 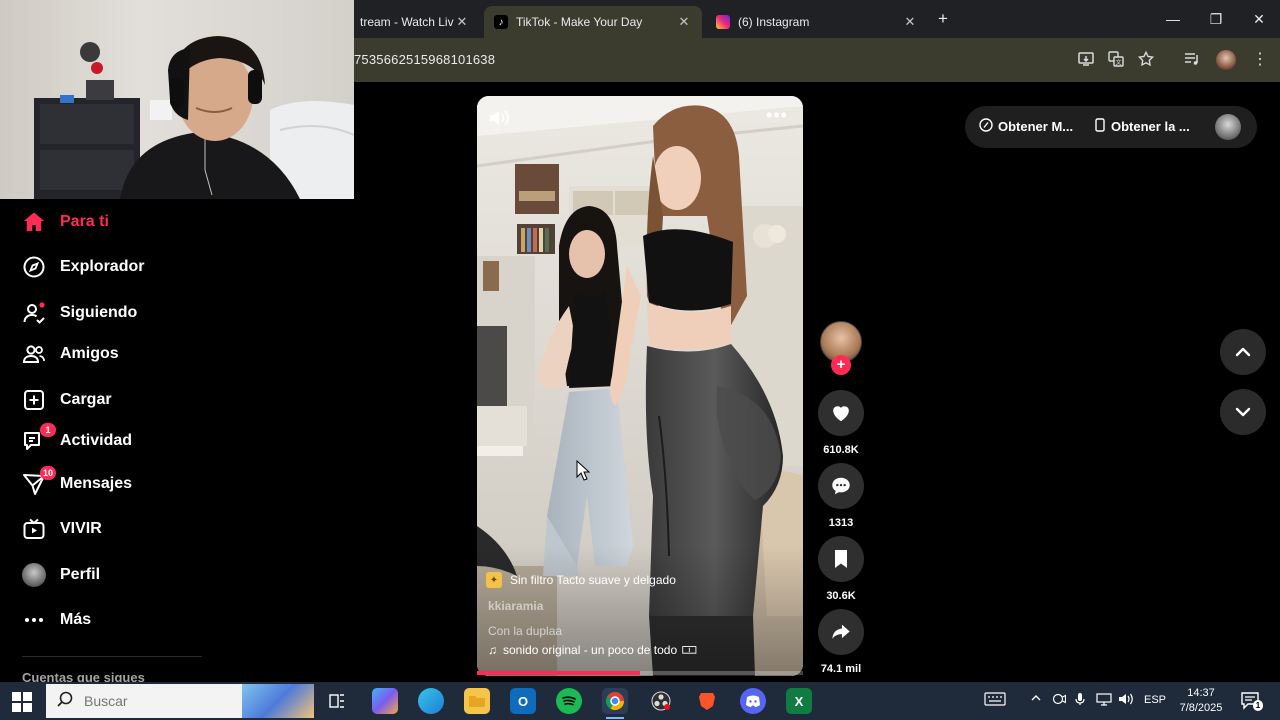 I want to click on discord-icon, so click(x=753, y=701).